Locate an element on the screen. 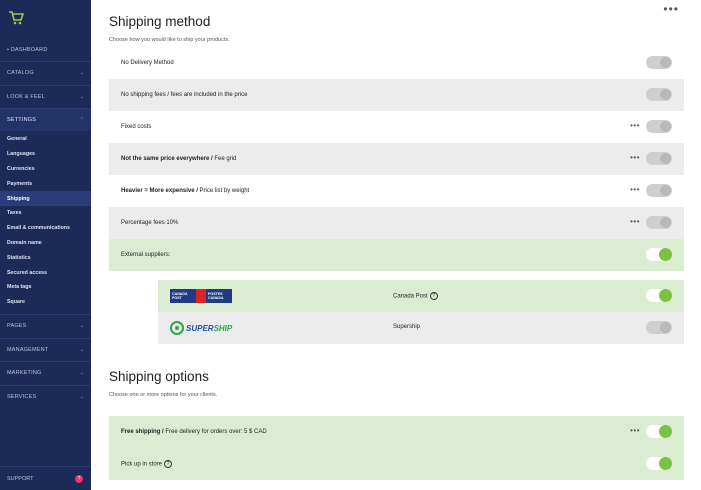  nav-support-label: SUPPORT is located at coordinates (20, 478).